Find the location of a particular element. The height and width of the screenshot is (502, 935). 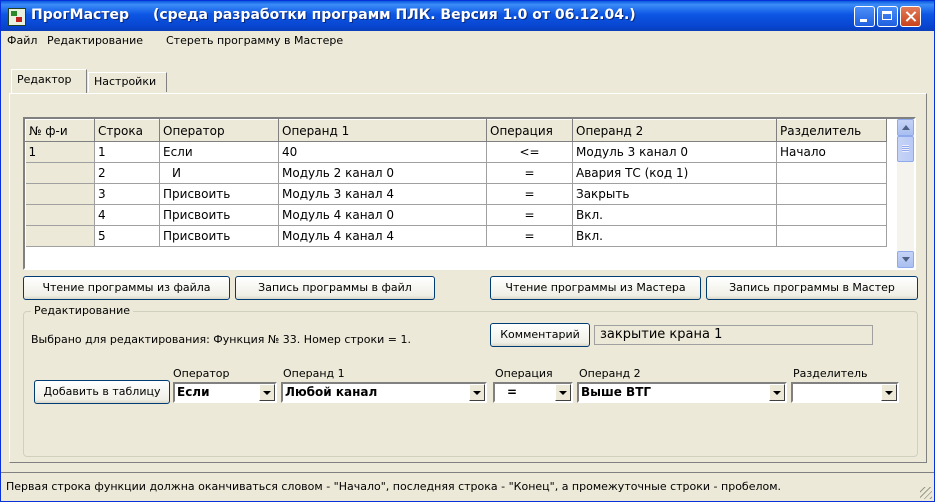

column-header-separator: Разделитель is located at coordinates (831, 130).